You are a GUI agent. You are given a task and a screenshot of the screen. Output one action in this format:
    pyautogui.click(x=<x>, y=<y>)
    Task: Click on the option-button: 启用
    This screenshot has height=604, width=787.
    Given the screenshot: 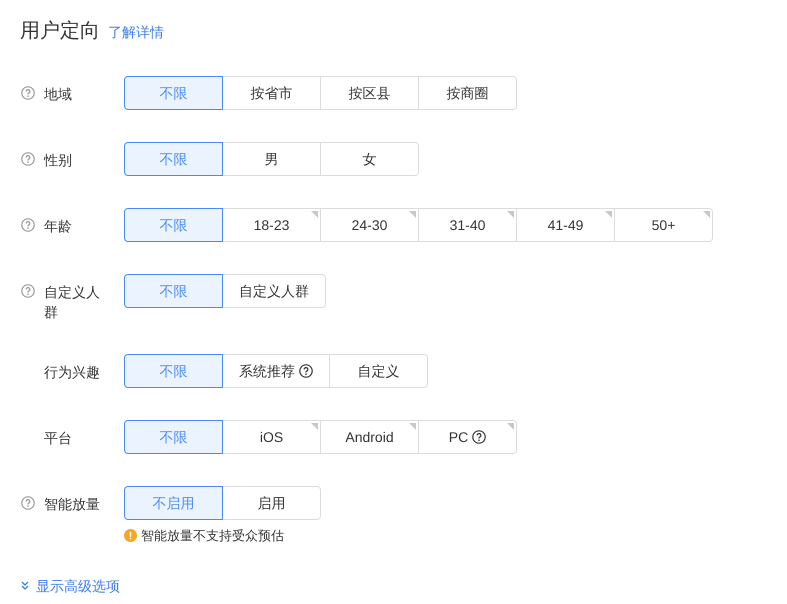 What is the action you would take?
    pyautogui.click(x=271, y=503)
    